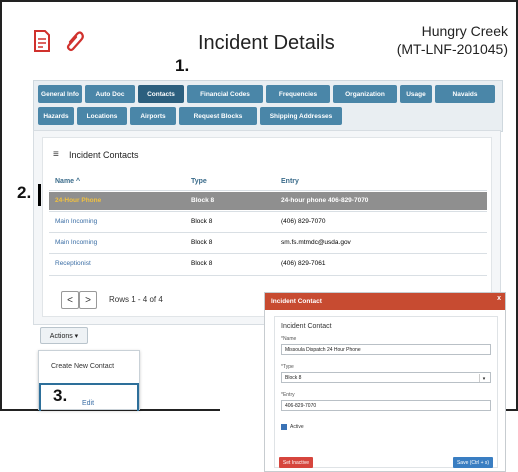 Image resolution: width=518 pixels, height=472 pixels. I want to click on tab-contacts: Contacts, so click(161, 94).